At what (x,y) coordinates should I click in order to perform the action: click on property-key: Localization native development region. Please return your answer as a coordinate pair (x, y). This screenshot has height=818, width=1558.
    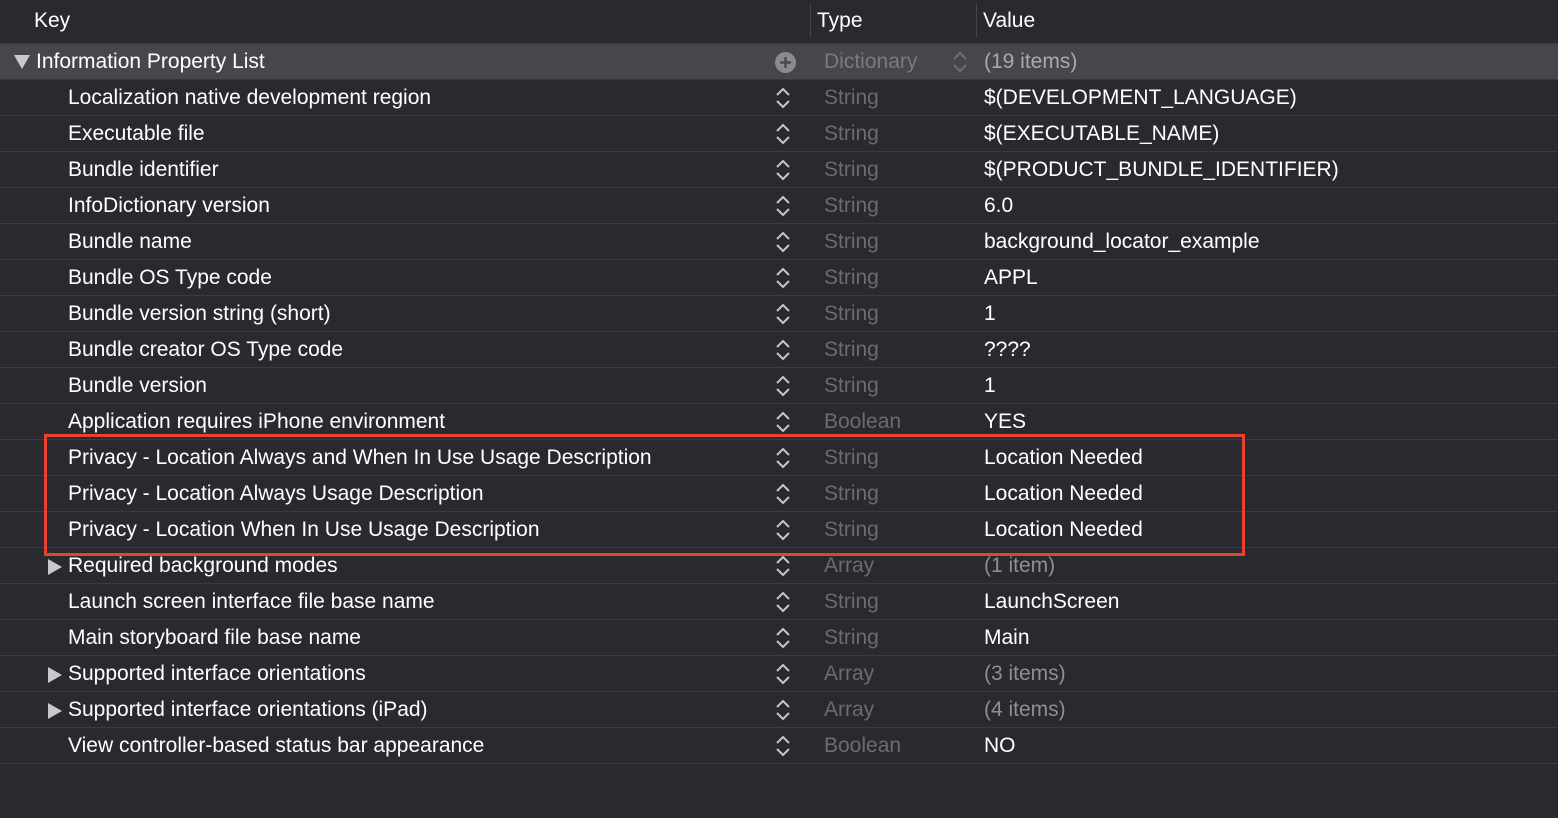
    Looking at the image, I should click on (249, 98).